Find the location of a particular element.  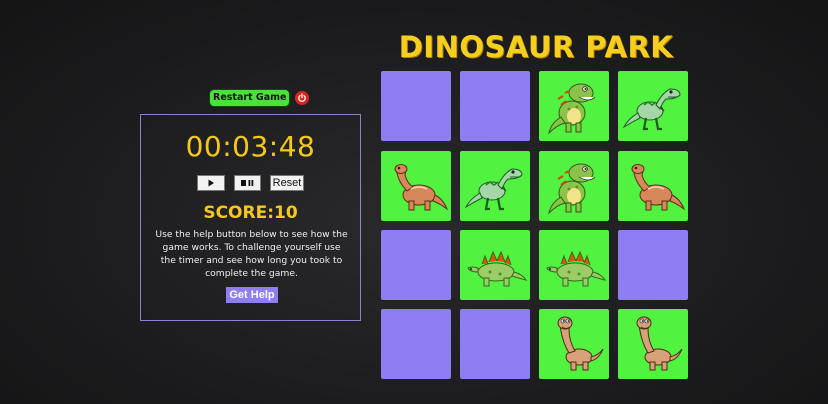

pause-button is located at coordinates (247, 183).